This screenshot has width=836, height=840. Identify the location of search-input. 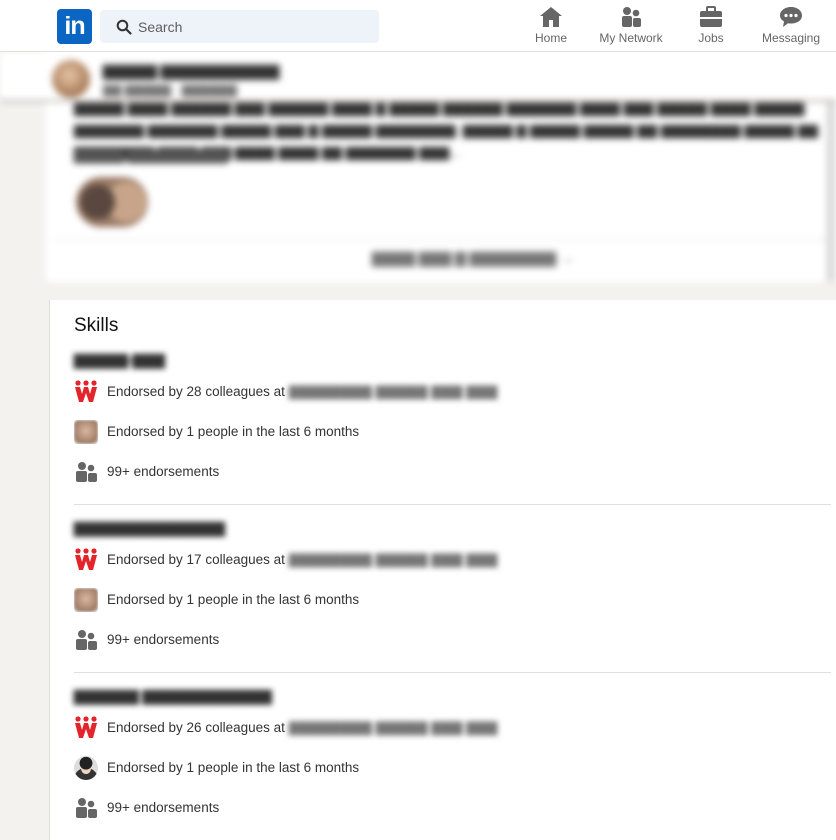
(253, 26).